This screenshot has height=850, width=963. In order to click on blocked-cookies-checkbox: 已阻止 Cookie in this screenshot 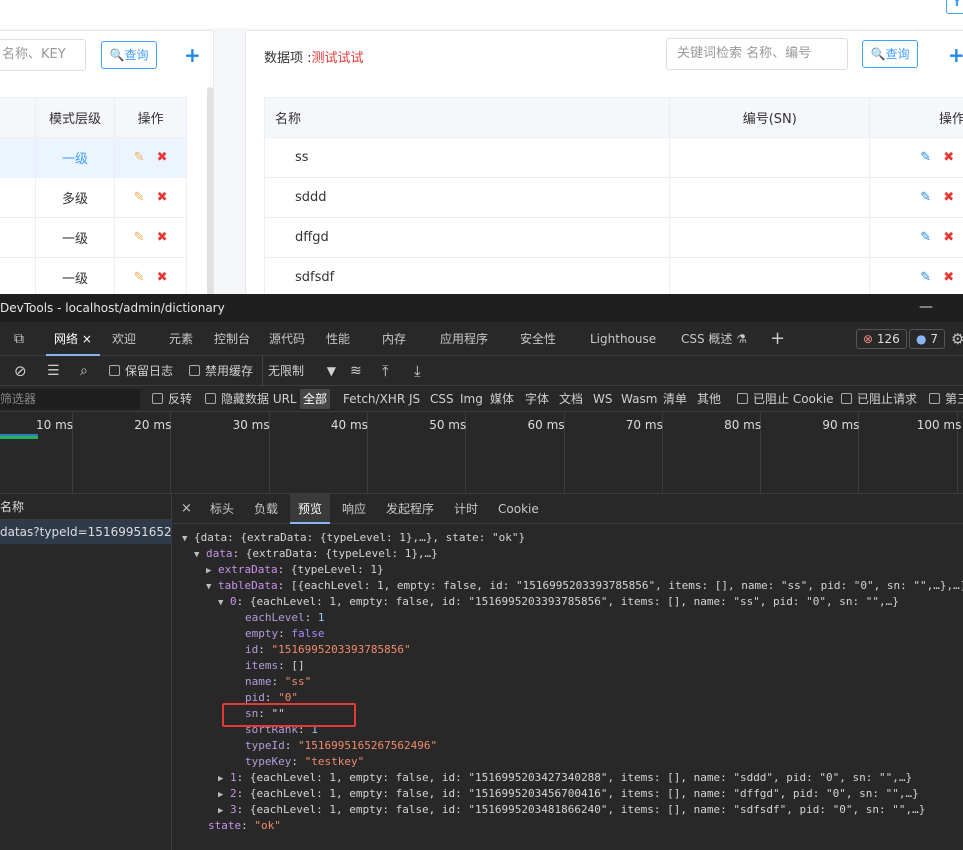, I will do `click(785, 399)`.